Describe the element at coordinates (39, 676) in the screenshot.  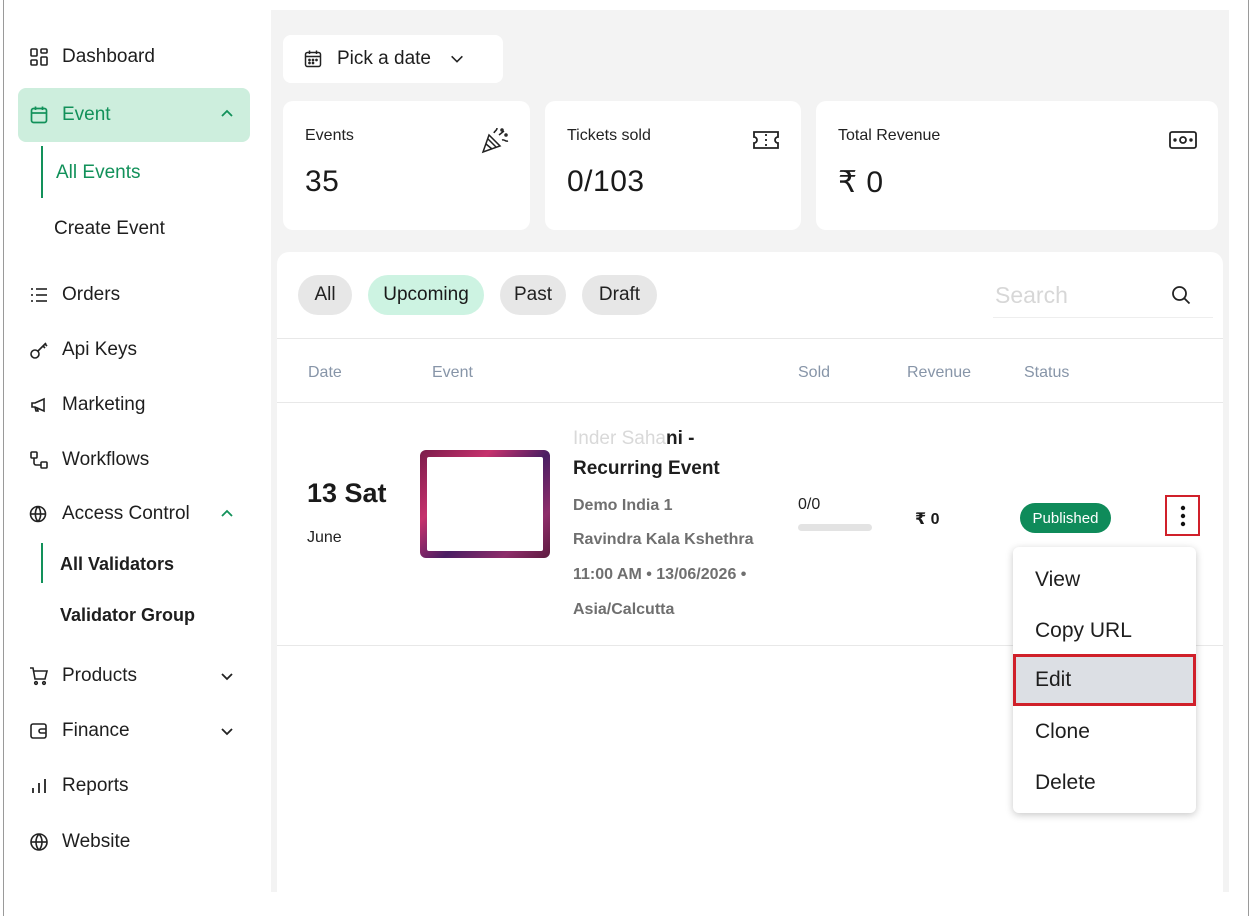
I see `cart-icon` at that location.